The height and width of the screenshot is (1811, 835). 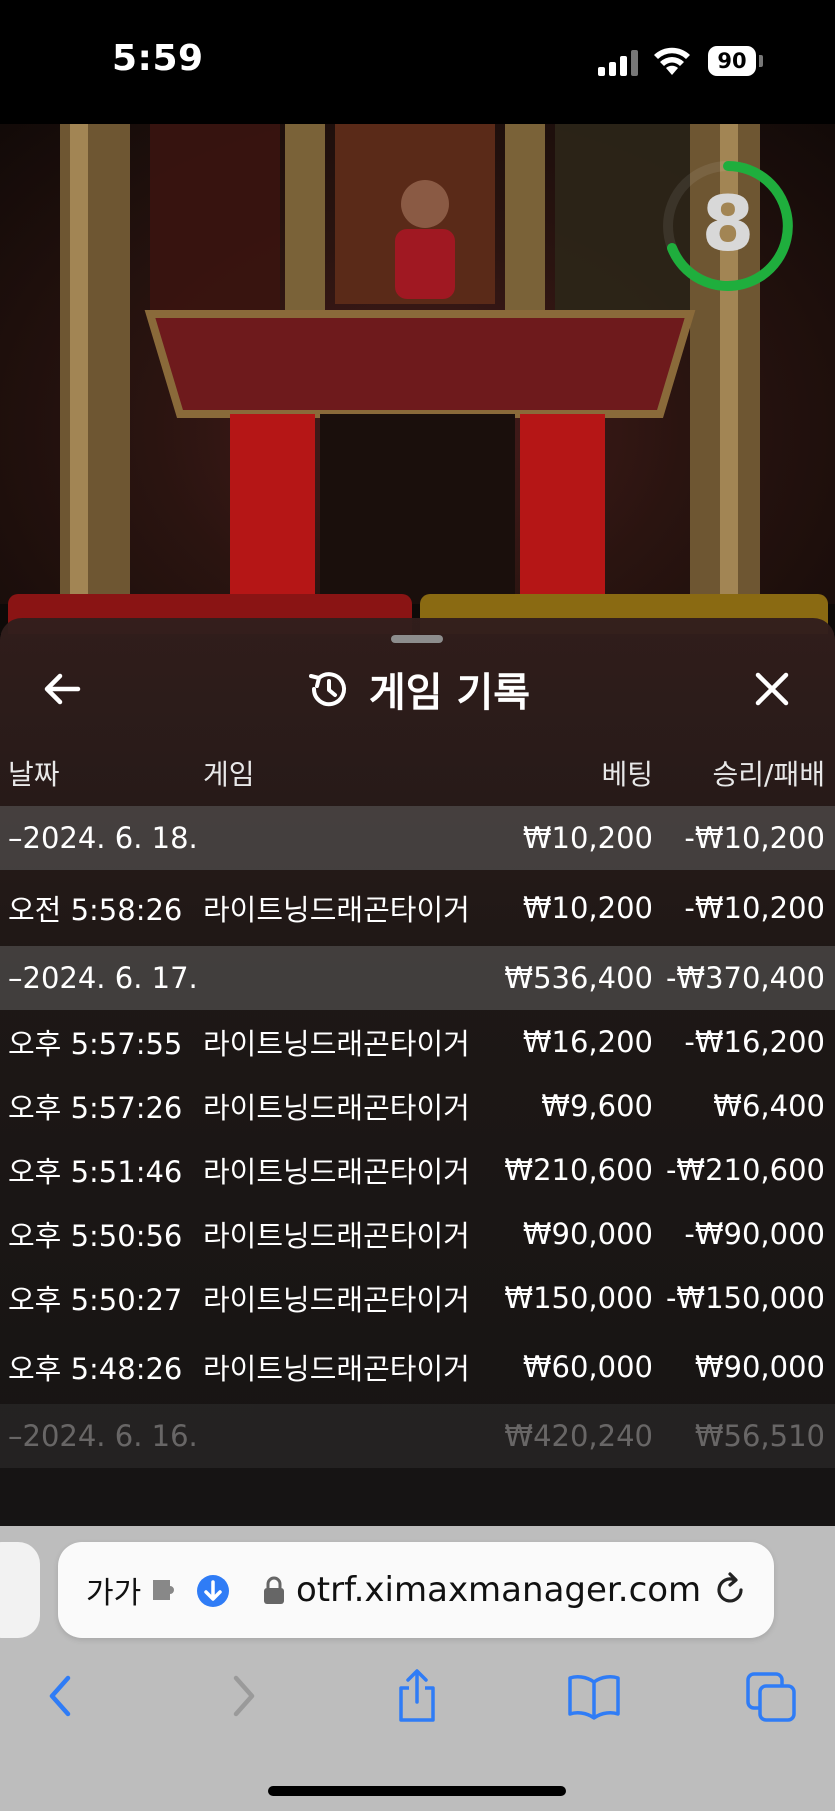 I want to click on table-row: 오후 5:57:55 라이트닝드래곤타이거 ₩16,200 -₩16,200, so click(x=417, y=1042).